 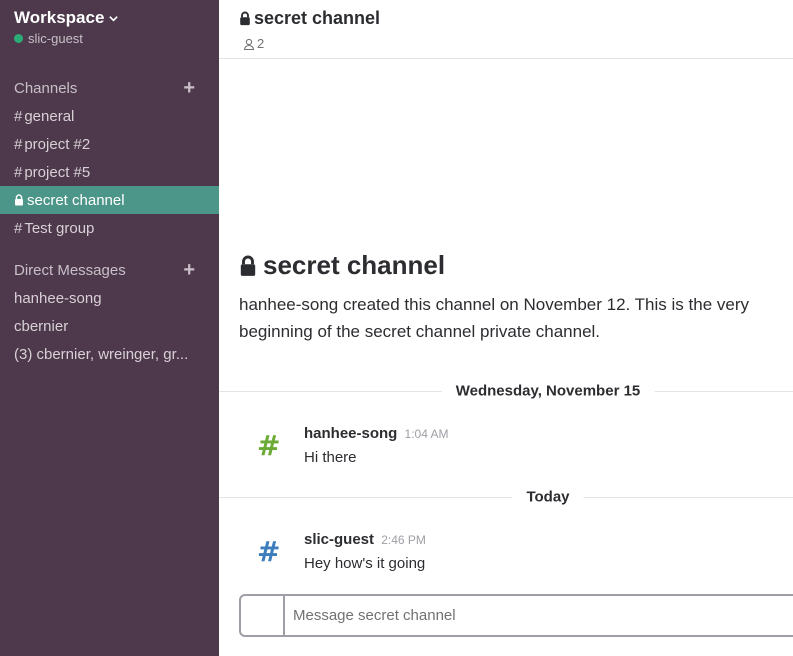 What do you see at coordinates (317, 18) in the screenshot?
I see `channel-title: secret channel` at bounding box center [317, 18].